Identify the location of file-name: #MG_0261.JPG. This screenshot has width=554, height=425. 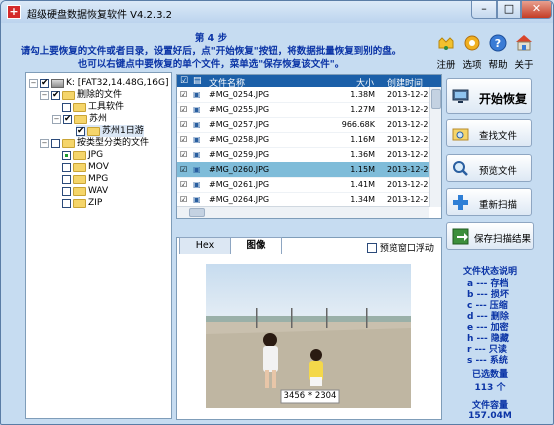
(239, 184).